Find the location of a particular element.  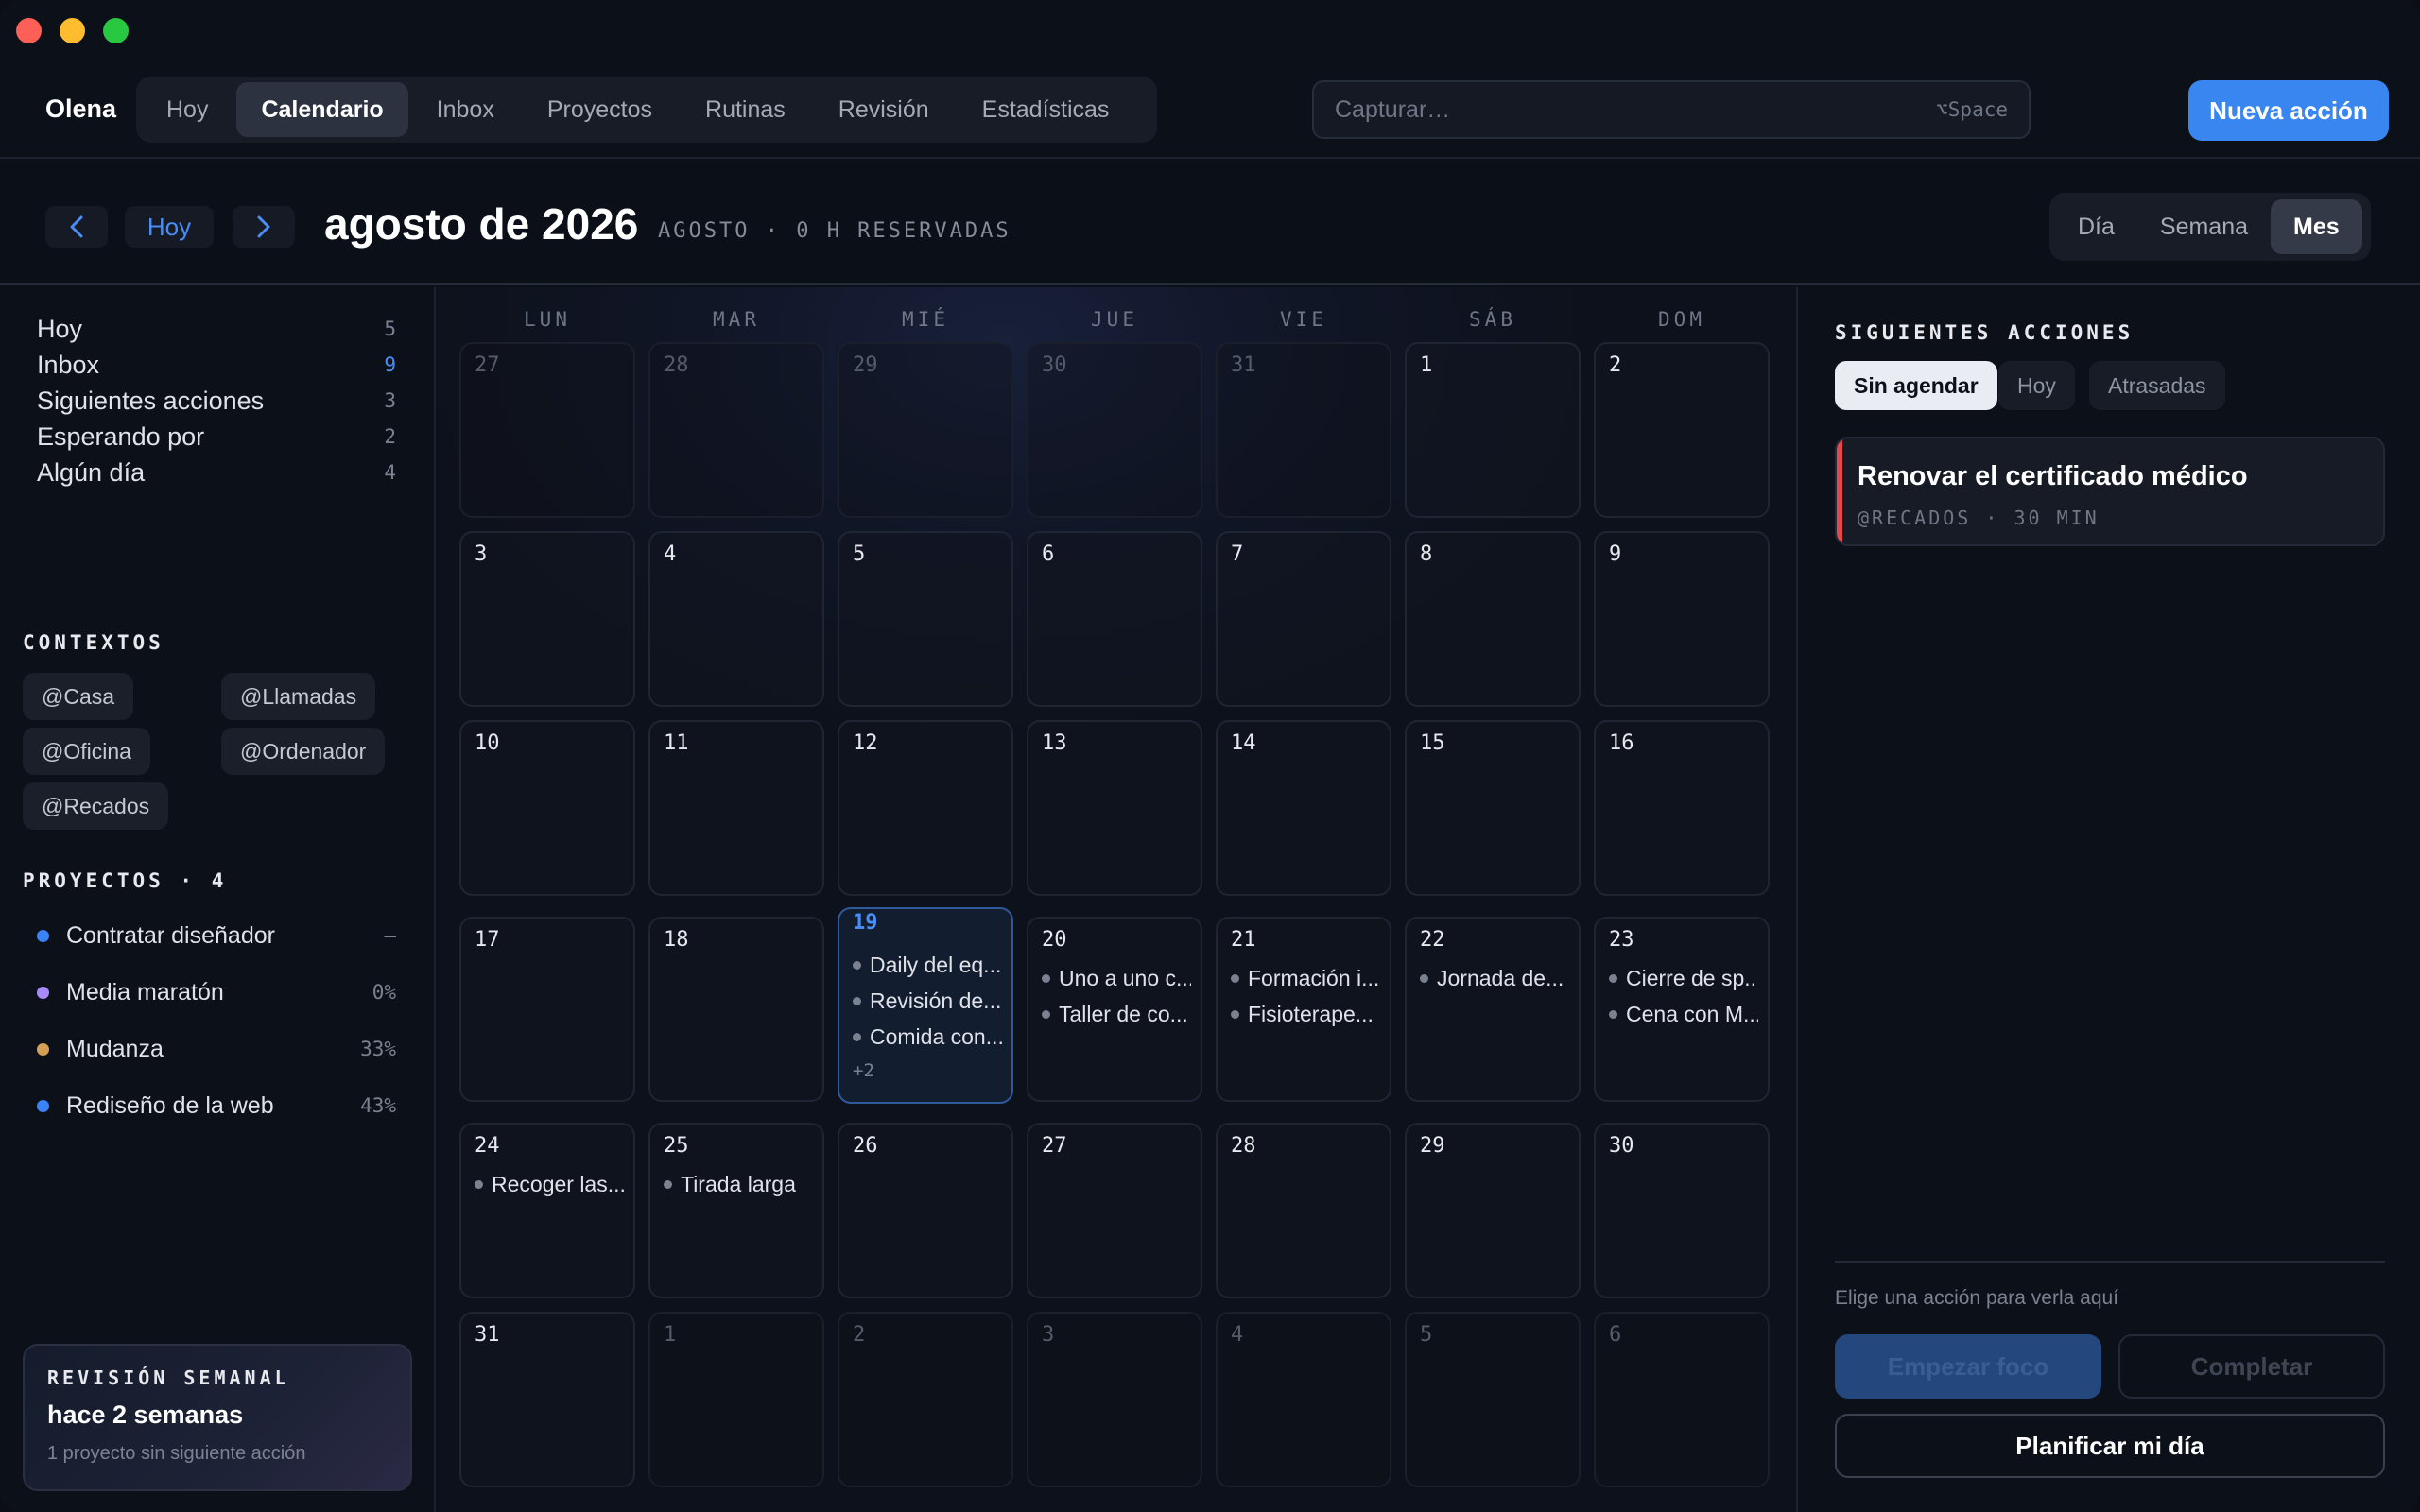

plan-day-button: Planificar mi día is located at coordinates (2110, 1446).